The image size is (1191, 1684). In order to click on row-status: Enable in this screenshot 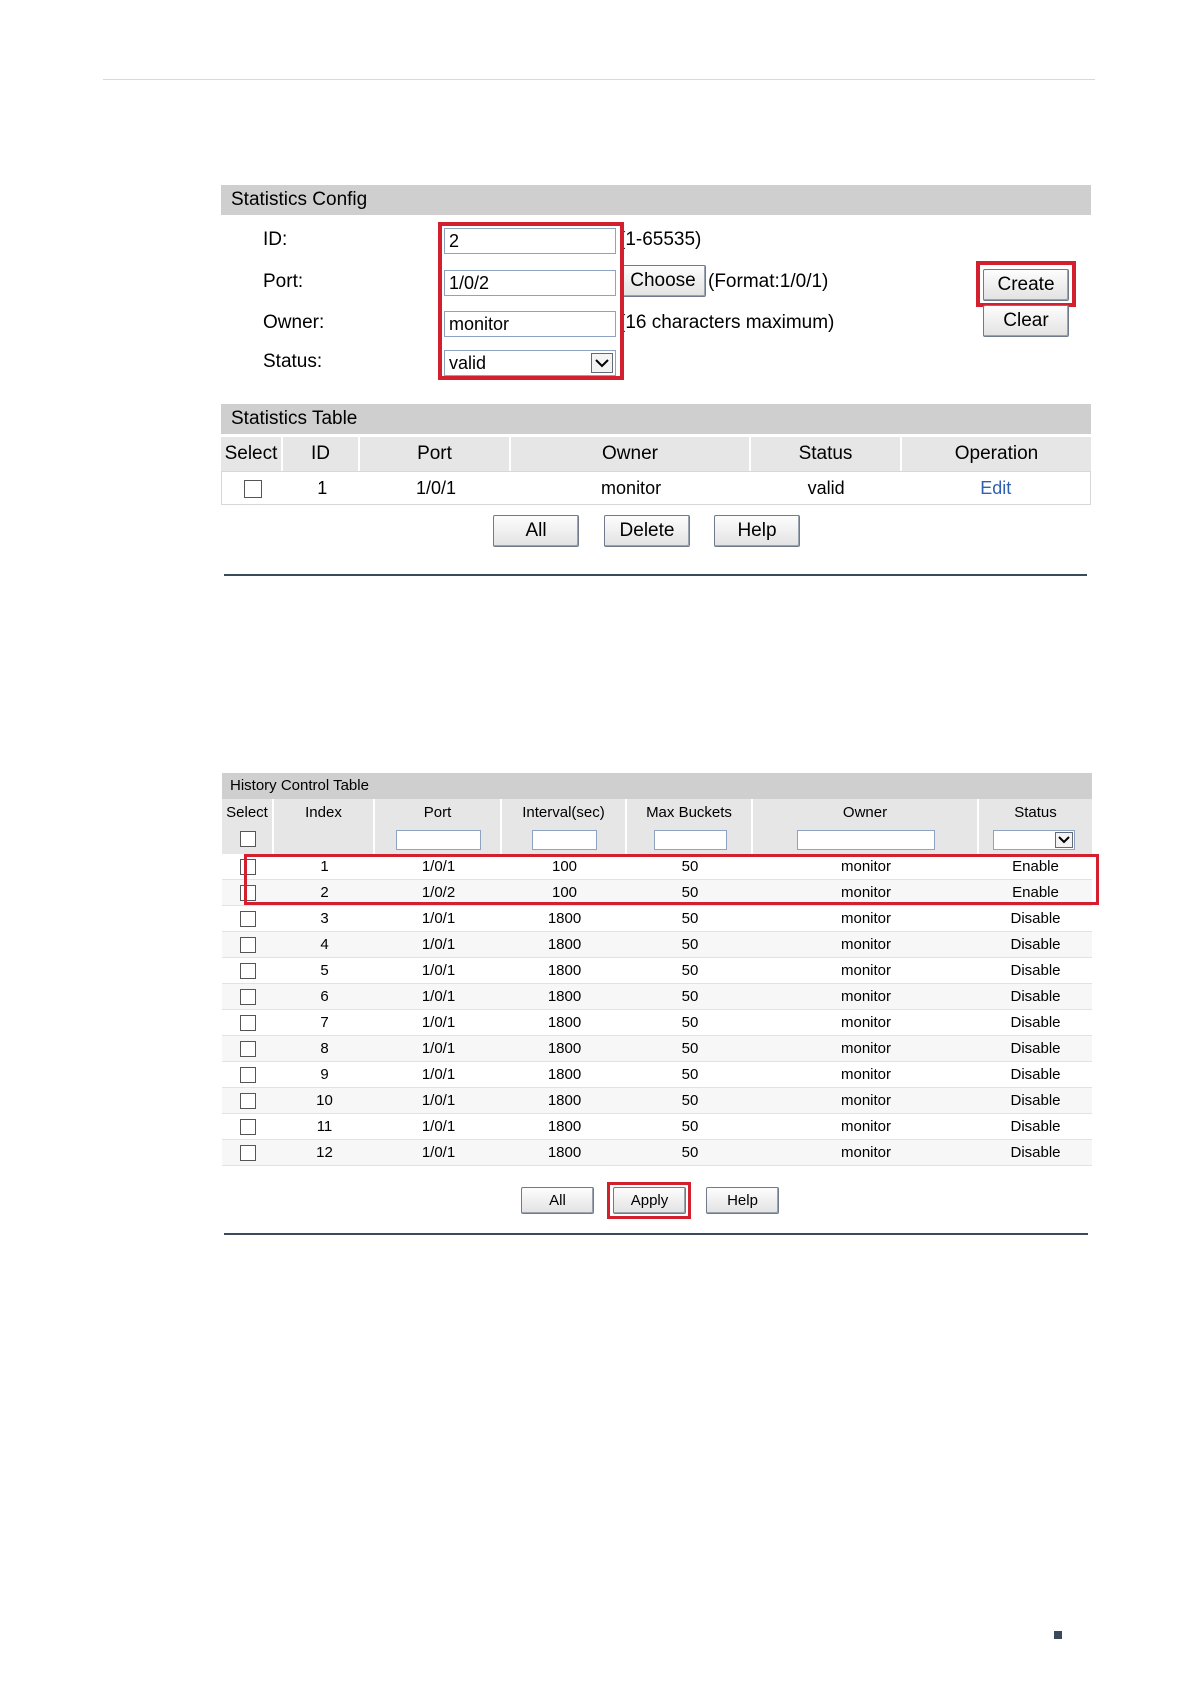, I will do `click(1035, 866)`.